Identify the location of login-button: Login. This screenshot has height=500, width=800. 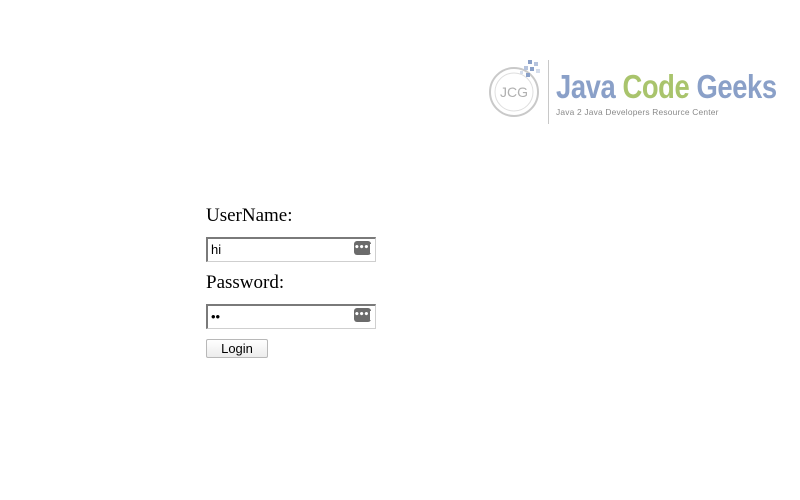
(237, 348).